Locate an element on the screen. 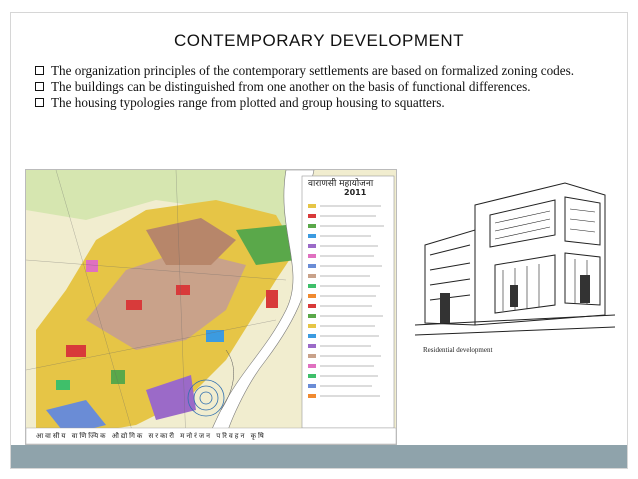  footer-band is located at coordinates (319, 456).